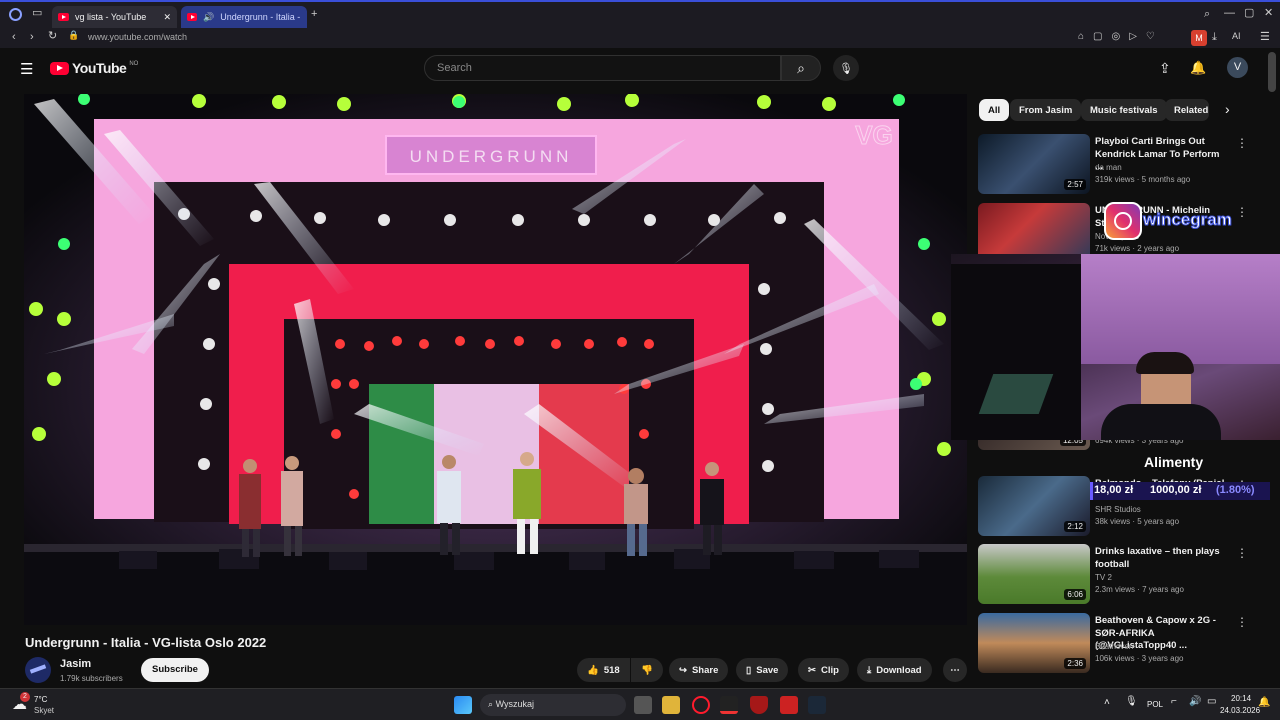  Describe the element at coordinates (1227, 109) in the screenshot. I see `chevron-right-icon: ›` at that location.